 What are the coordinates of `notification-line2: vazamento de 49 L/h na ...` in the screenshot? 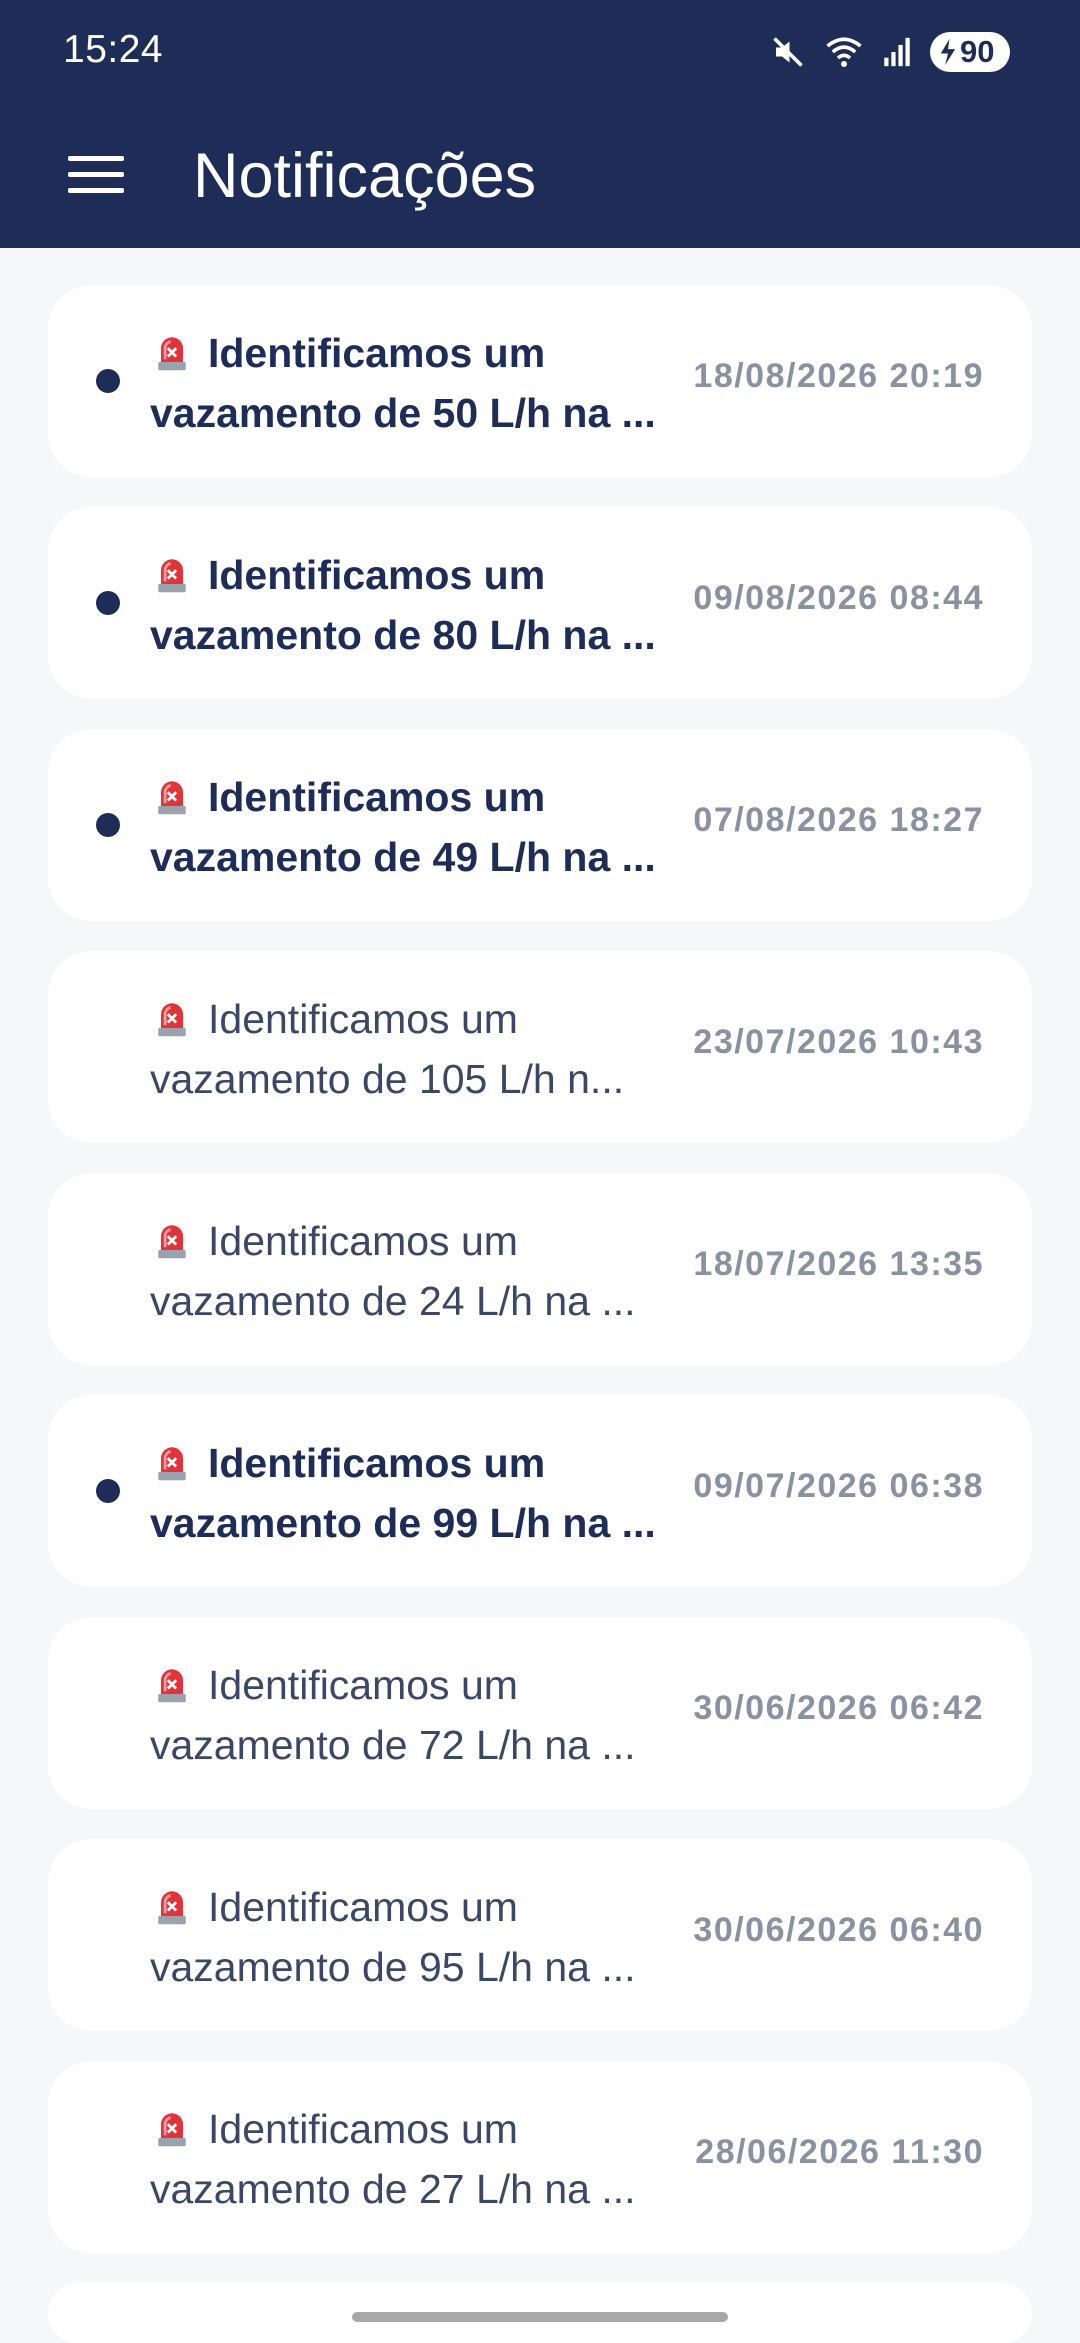 It's located at (403, 857).